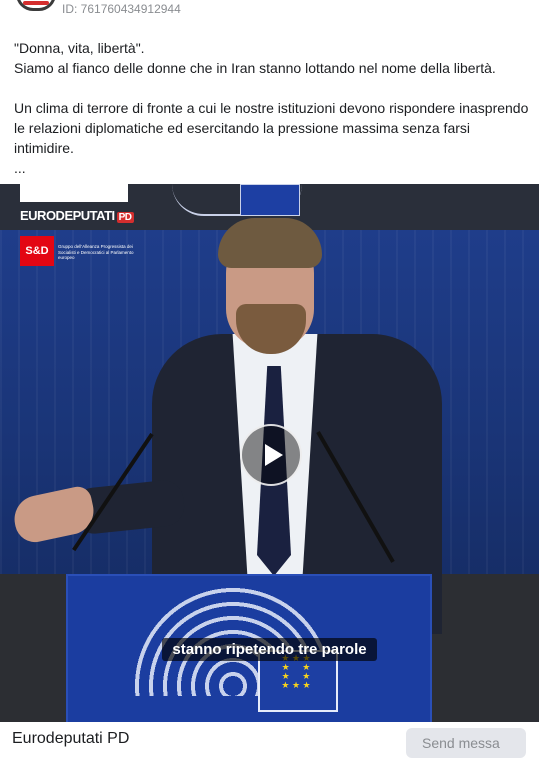  I want to click on eurodeputati-logo: EURODEPUTATI PD, so click(77, 215).